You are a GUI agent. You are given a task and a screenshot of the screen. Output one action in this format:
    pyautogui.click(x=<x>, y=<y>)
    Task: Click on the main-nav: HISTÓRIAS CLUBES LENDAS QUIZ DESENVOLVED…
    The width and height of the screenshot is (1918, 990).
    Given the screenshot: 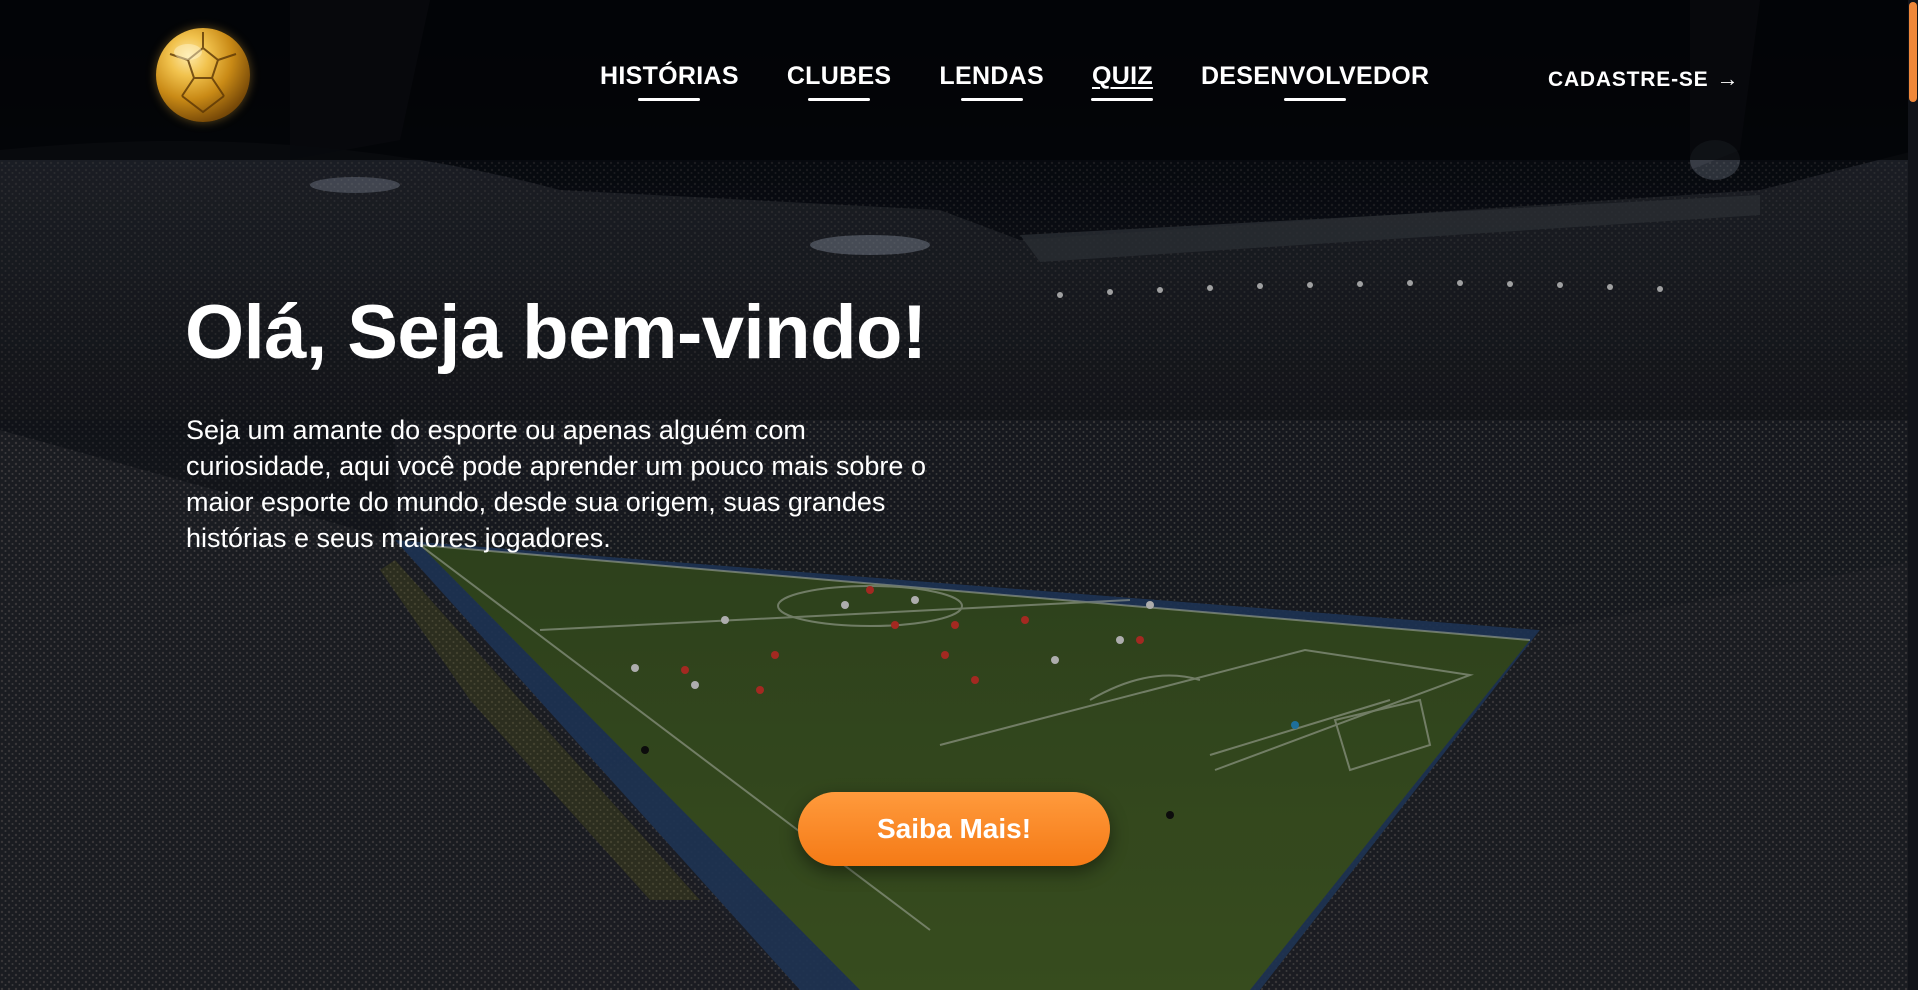 What is the action you would take?
    pyautogui.click(x=1015, y=81)
    